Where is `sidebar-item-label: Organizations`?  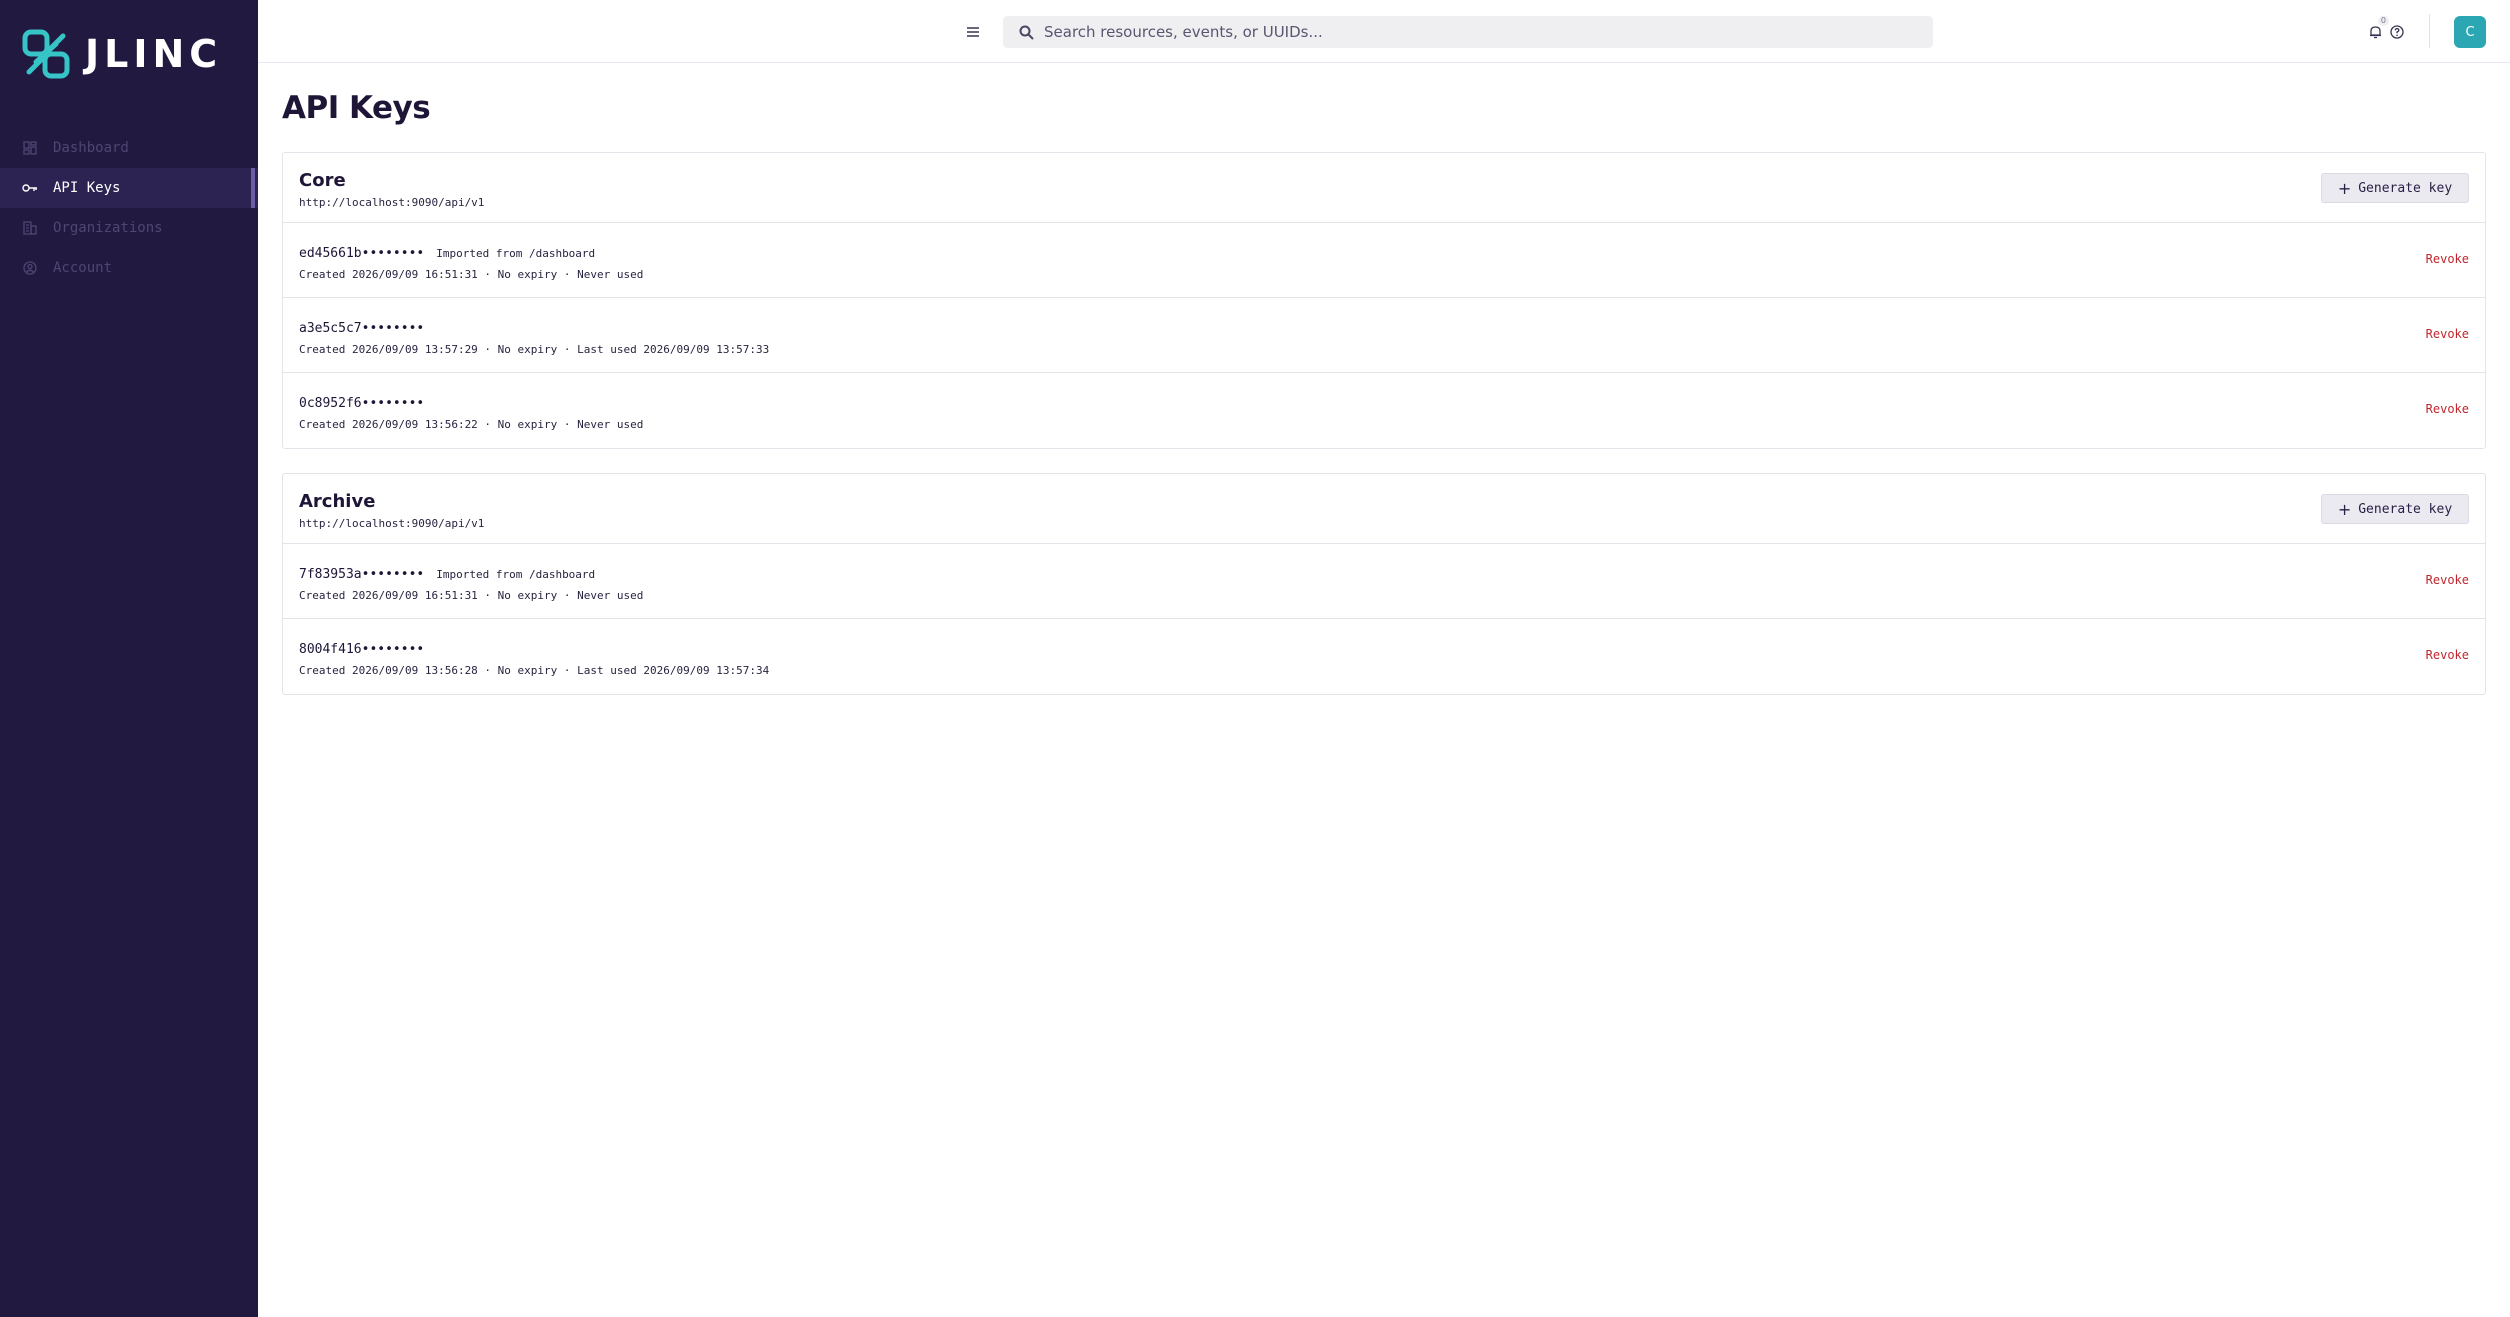 sidebar-item-label: Organizations is located at coordinates (108, 228).